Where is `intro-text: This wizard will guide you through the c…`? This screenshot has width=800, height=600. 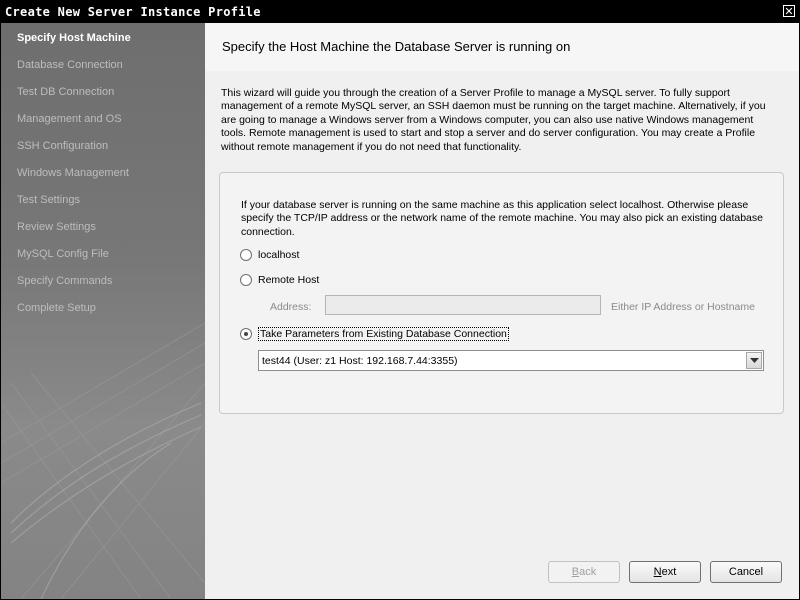 intro-text: This wizard will guide you through the c… is located at coordinates (493, 120).